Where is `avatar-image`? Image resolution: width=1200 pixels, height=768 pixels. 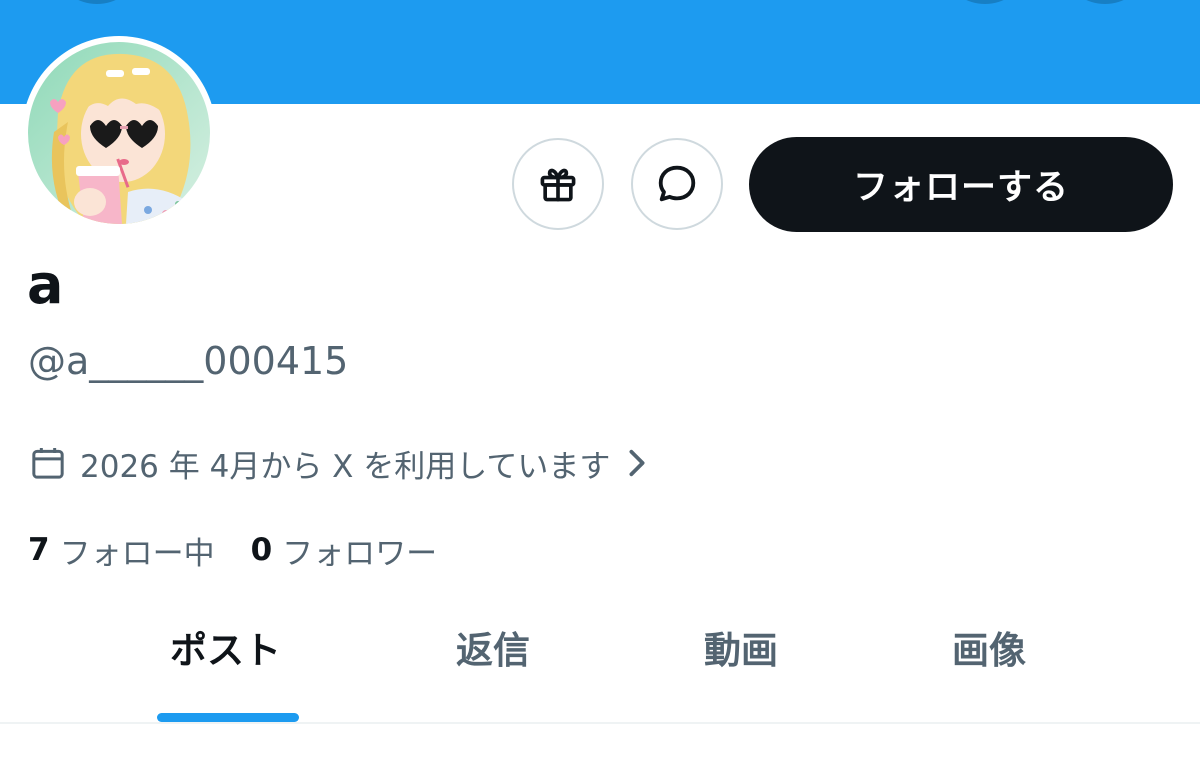
avatar-image is located at coordinates (119, 133).